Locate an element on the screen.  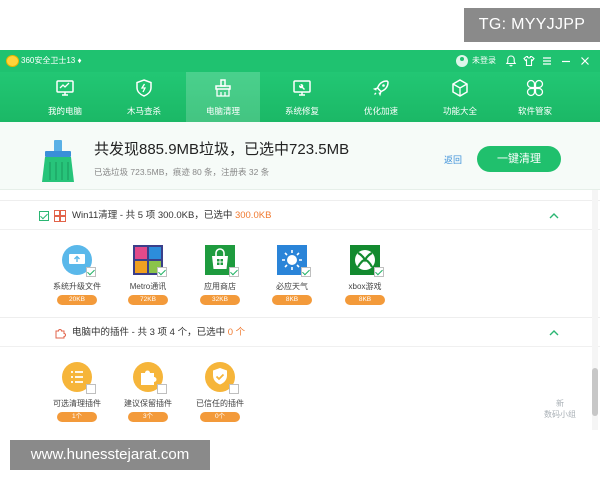
nav-label: 功能大全 is located at coordinates (459, 111).